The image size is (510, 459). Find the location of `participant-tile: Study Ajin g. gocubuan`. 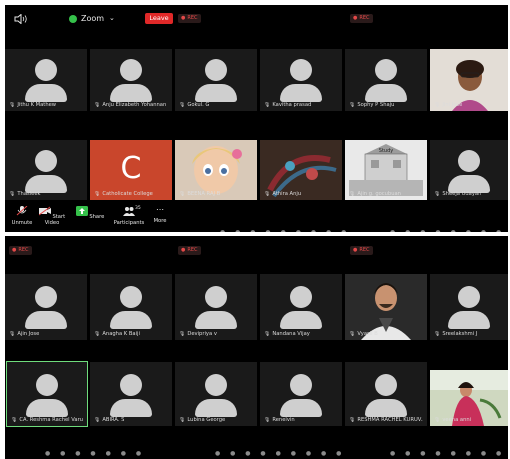

participant-tile: Study Ajin g. gocubuan is located at coordinates (386, 170).